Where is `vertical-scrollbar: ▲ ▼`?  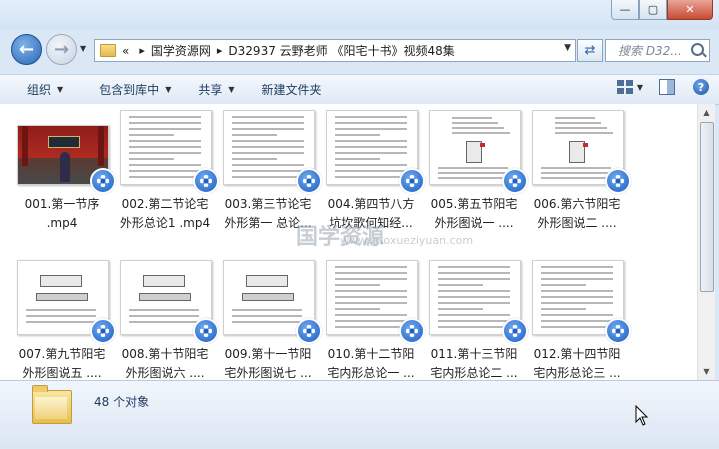 vertical-scrollbar: ▲ ▼ is located at coordinates (706, 242).